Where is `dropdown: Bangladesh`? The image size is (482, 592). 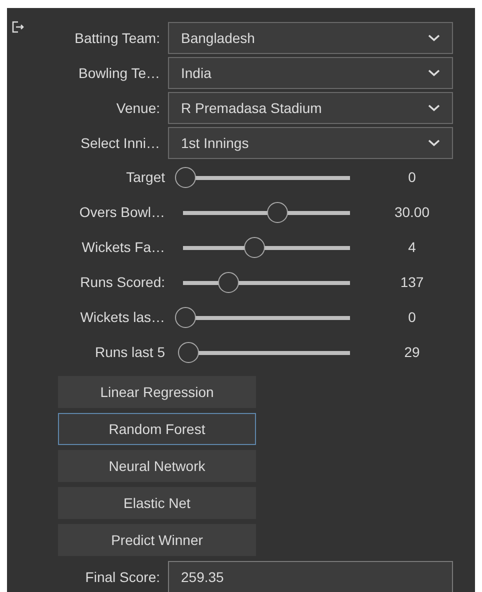
dropdown: Bangladesh is located at coordinates (310, 38).